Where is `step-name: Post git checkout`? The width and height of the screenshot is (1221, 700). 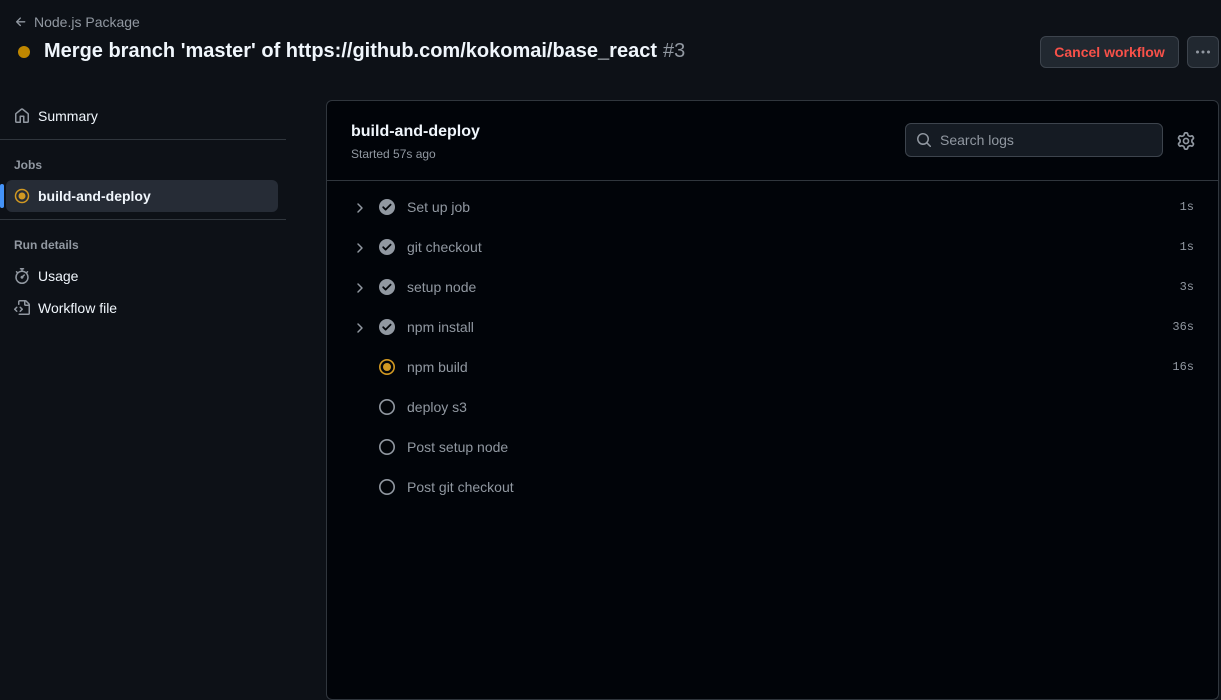
step-name: Post git checkout is located at coordinates (460, 487).